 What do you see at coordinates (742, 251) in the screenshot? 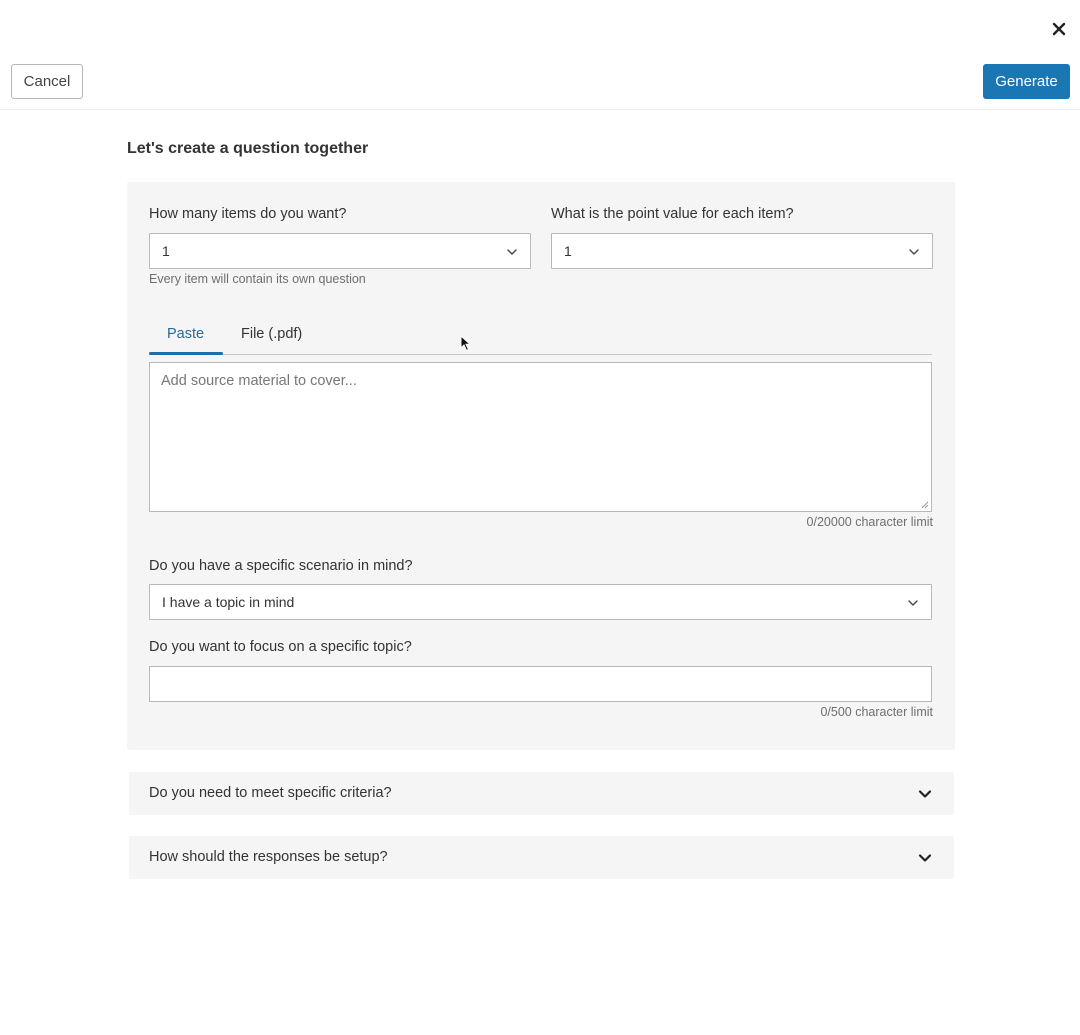
I see `point-value-select: 1` at bounding box center [742, 251].